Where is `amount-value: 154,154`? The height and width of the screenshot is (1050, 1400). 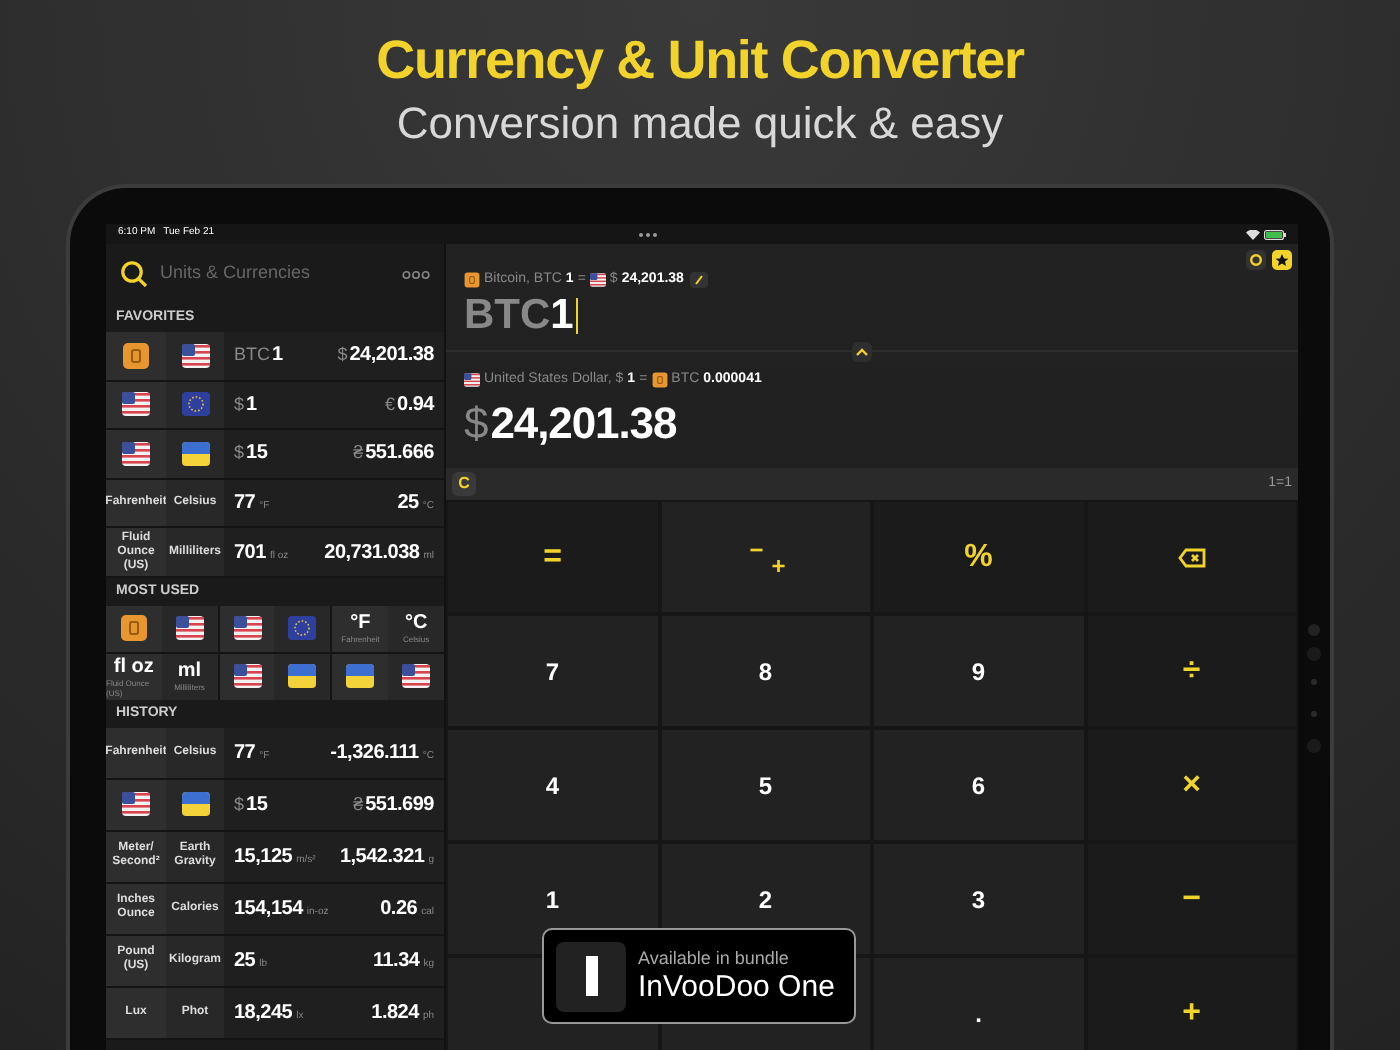
amount-value: 154,154 is located at coordinates (268, 909).